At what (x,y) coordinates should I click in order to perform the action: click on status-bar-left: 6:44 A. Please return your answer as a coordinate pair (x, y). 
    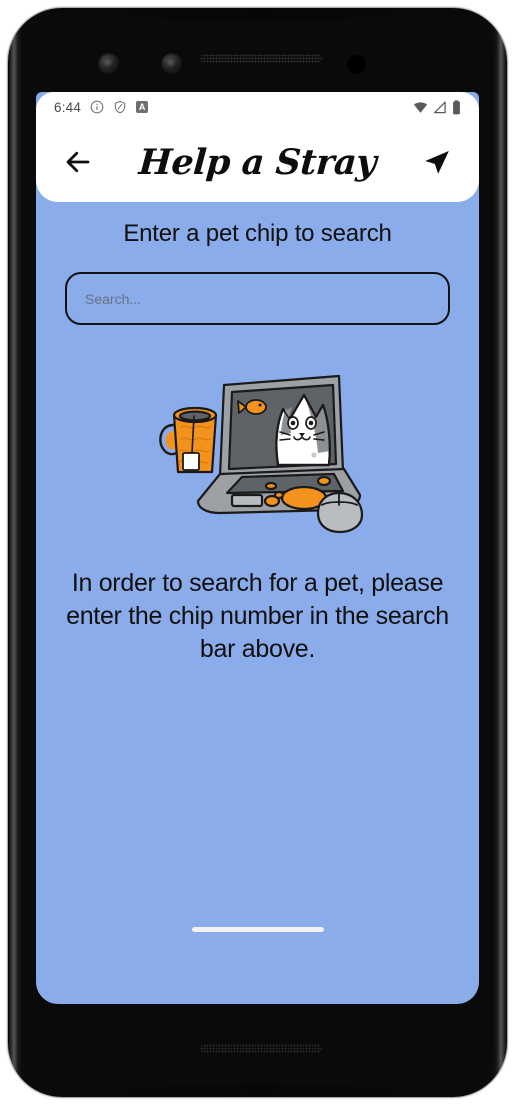
    Looking at the image, I should click on (101, 107).